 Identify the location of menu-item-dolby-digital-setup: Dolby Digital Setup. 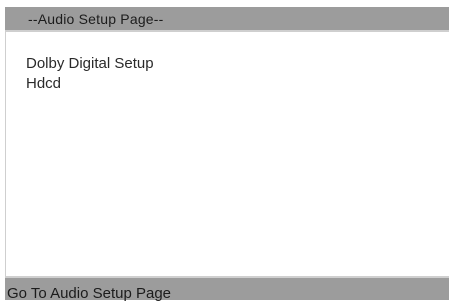
(90, 64).